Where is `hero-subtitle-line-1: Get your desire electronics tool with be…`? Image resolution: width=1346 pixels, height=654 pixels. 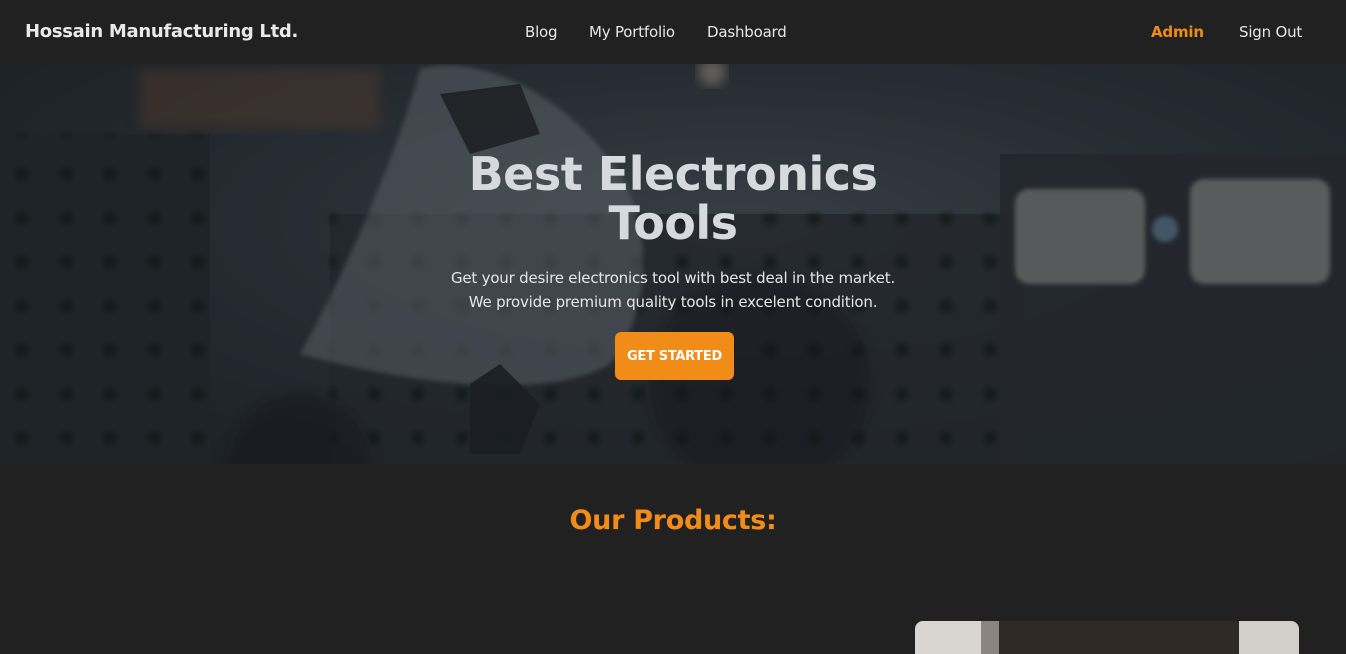 hero-subtitle-line-1: Get your desire electronics tool with be… is located at coordinates (673, 278).